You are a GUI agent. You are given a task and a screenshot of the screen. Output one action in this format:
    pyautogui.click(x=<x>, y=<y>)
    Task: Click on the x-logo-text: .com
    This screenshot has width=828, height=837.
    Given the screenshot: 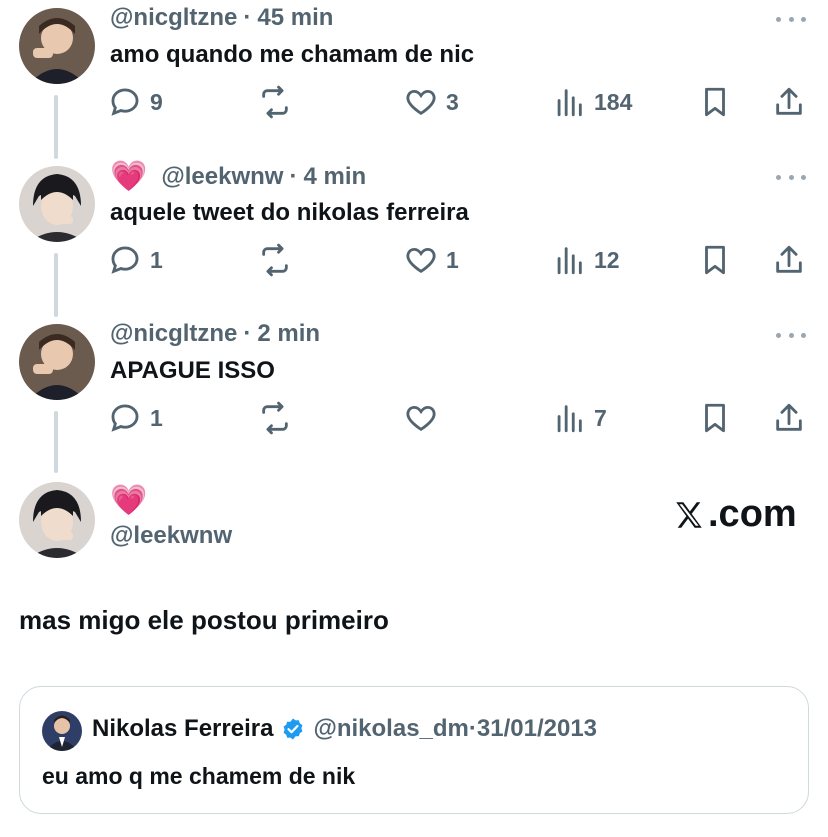 What is the action you would take?
    pyautogui.click(x=752, y=514)
    